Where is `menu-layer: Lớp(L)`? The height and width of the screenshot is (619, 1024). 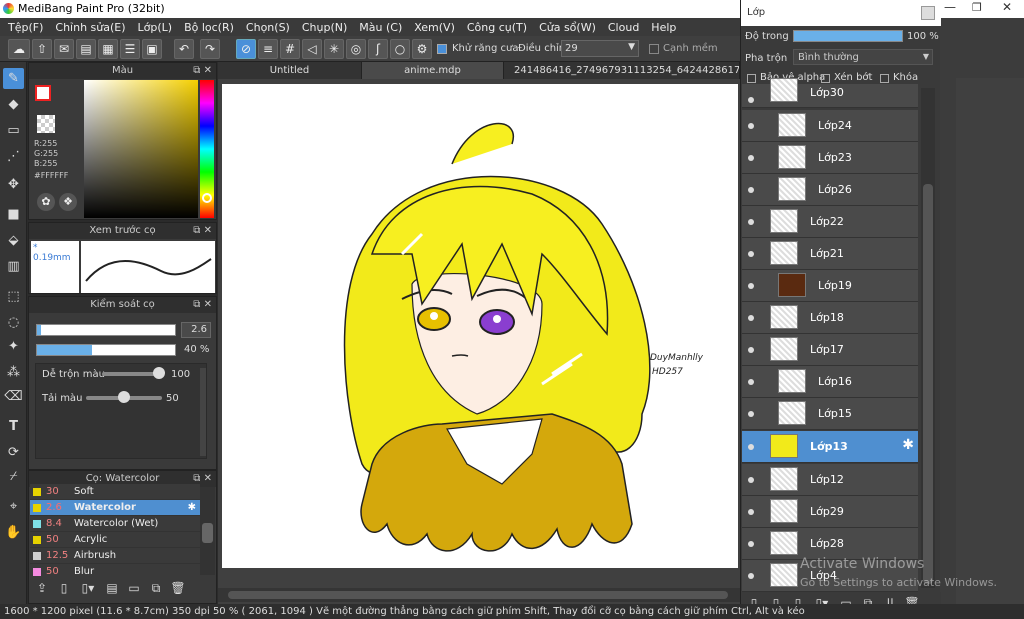
menu-layer: Lớp(L) is located at coordinates (155, 27).